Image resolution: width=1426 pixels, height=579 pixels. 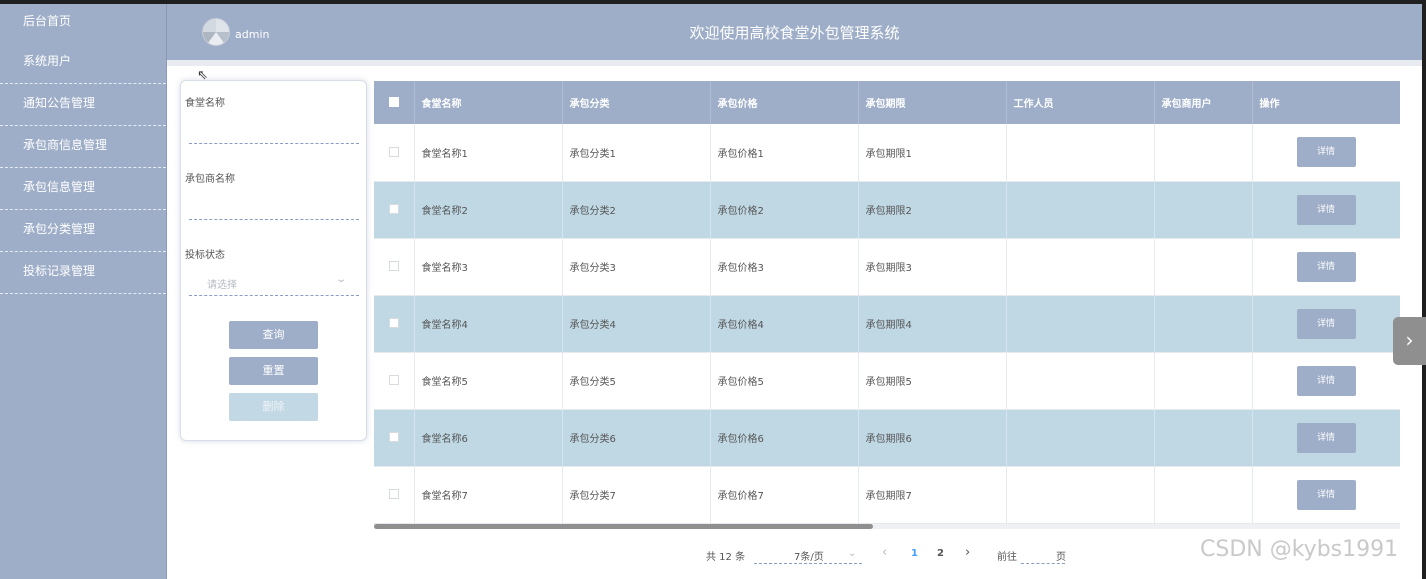 I want to click on cell: 承包分类1, so click(x=636, y=153).